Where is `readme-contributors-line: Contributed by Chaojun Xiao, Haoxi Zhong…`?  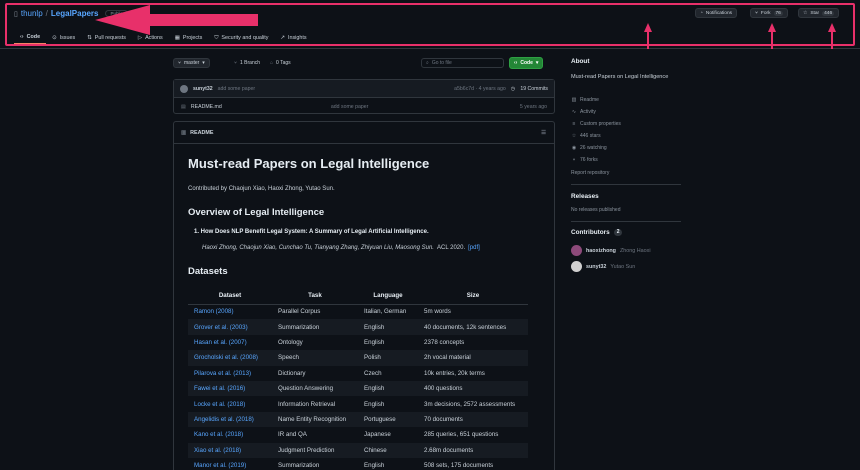 readme-contributors-line: Contributed by Chaojun Xiao, Haoxi Zhong… is located at coordinates (261, 189).